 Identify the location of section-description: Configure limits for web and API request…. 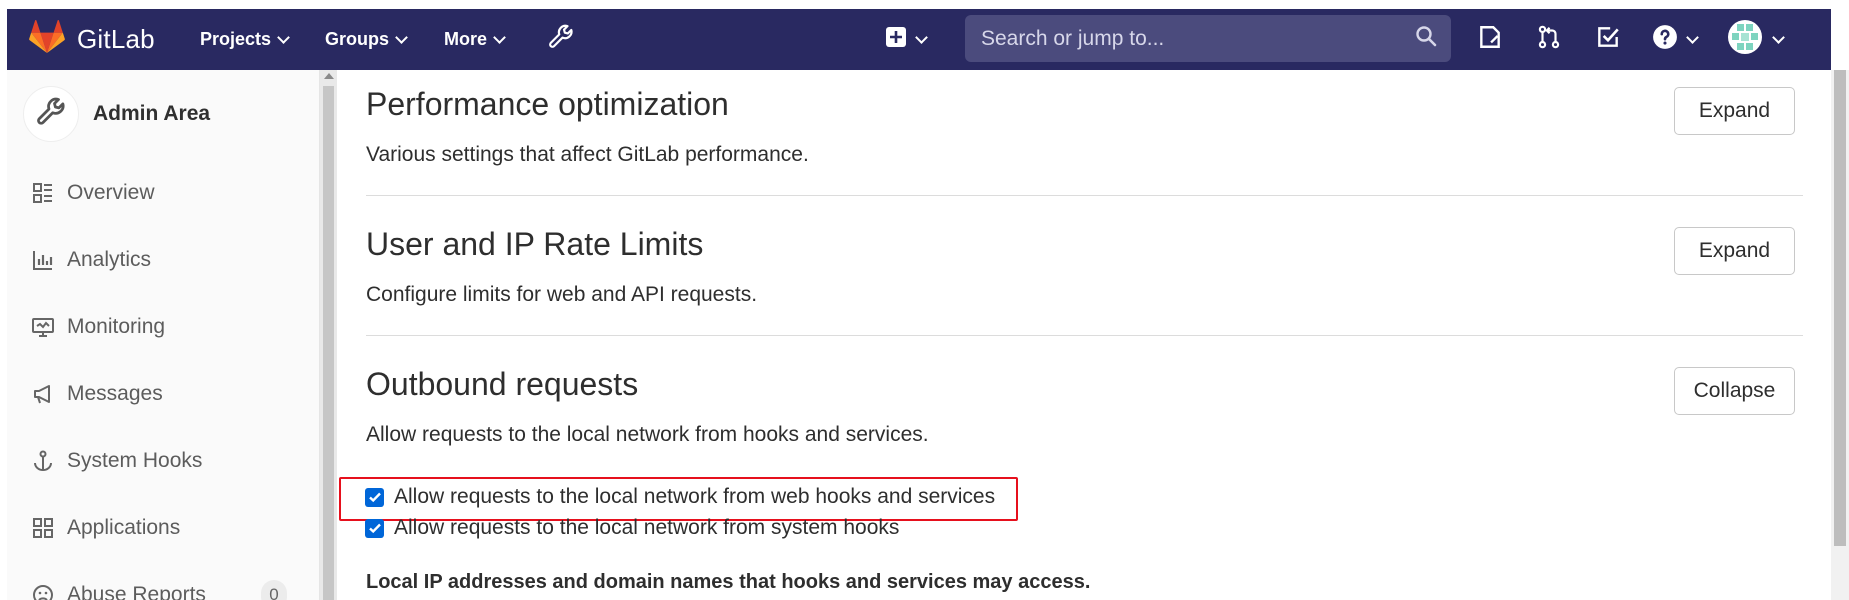
(562, 294).